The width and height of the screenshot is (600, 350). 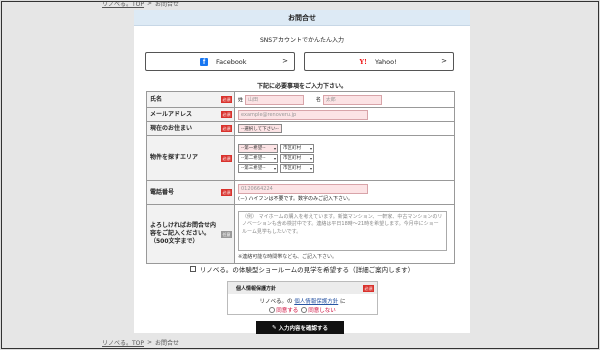 I want to click on showroom-checkbox, so click(x=192, y=269).